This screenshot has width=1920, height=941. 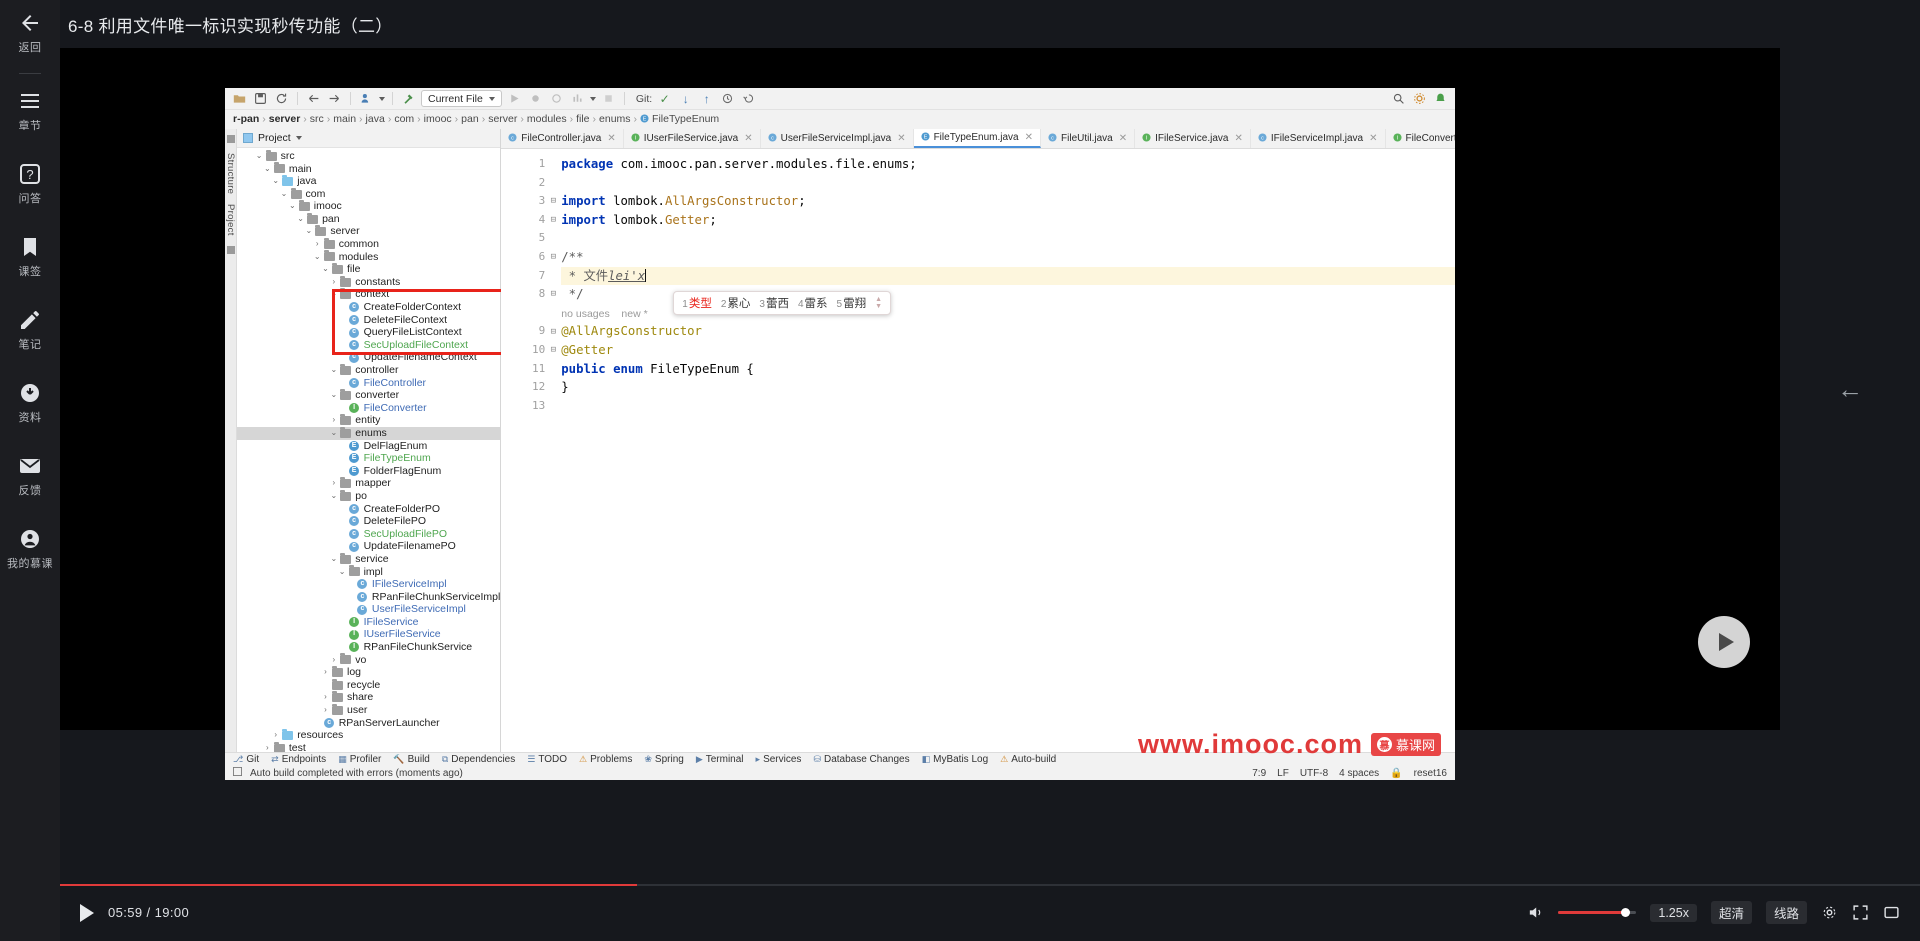 What do you see at coordinates (246, 119) in the screenshot?
I see `breadcrumb-item: r-pan` at bounding box center [246, 119].